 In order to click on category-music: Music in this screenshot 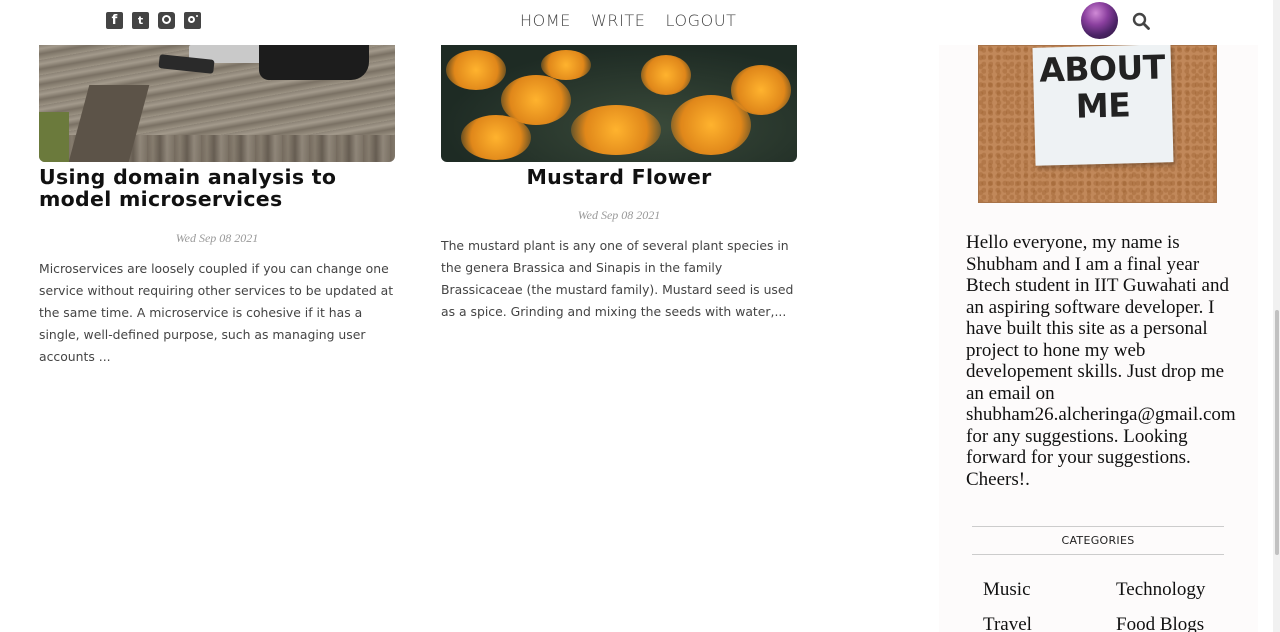, I will do `click(1049, 589)`.